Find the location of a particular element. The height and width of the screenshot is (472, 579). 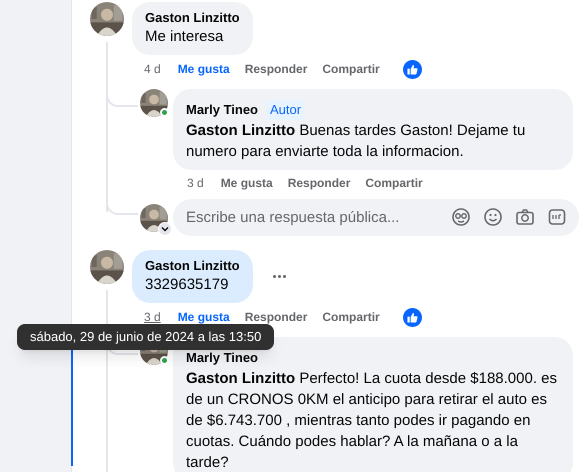

comment-text: Gaston Linzitto Buenas tardes Gaston! Dejame tu numero para enviarte toda la informacion. is located at coordinates (356, 141).